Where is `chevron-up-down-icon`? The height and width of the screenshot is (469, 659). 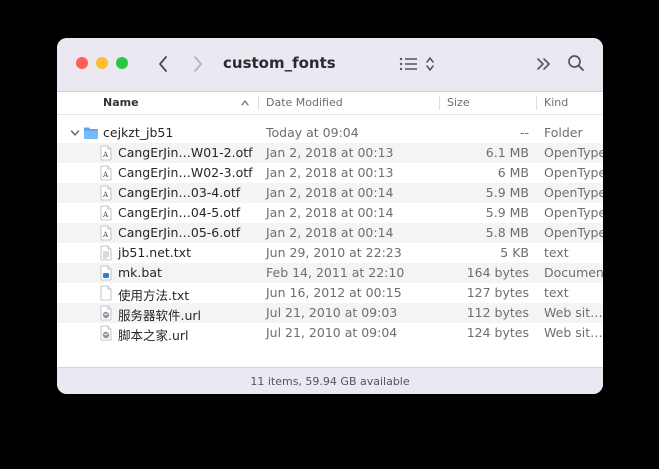
chevron-up-down-icon is located at coordinates (430, 64).